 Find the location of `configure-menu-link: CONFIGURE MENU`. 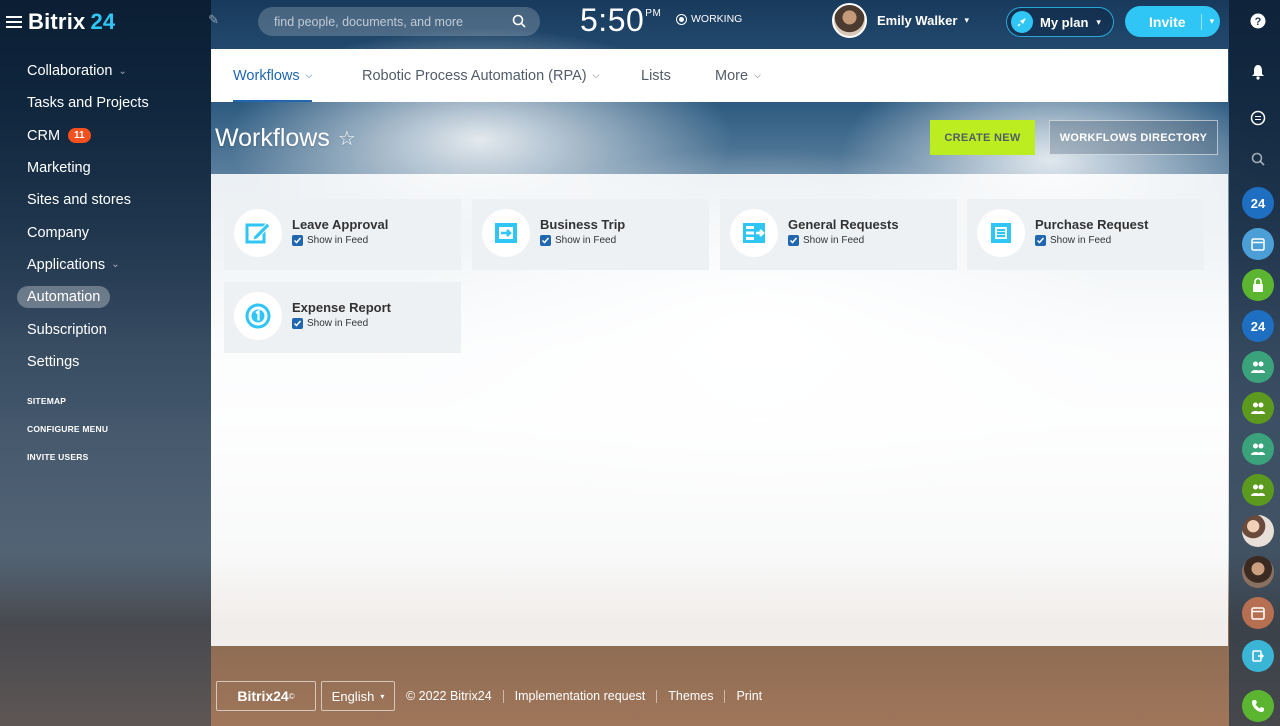

configure-menu-link: CONFIGURE MENU is located at coordinates (67, 438).